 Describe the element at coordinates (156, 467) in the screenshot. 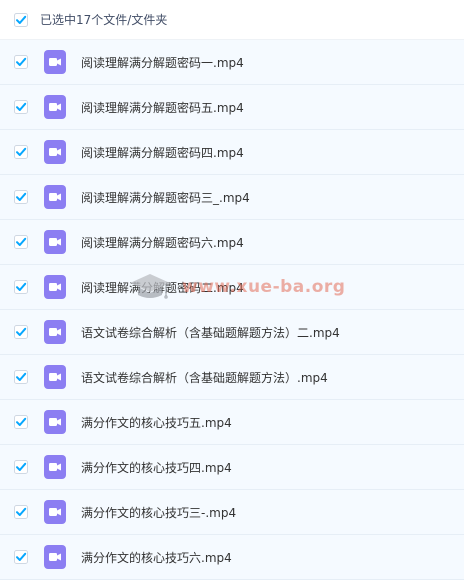

I see `file-name: 满分作文的核心技巧四.mp4` at that location.